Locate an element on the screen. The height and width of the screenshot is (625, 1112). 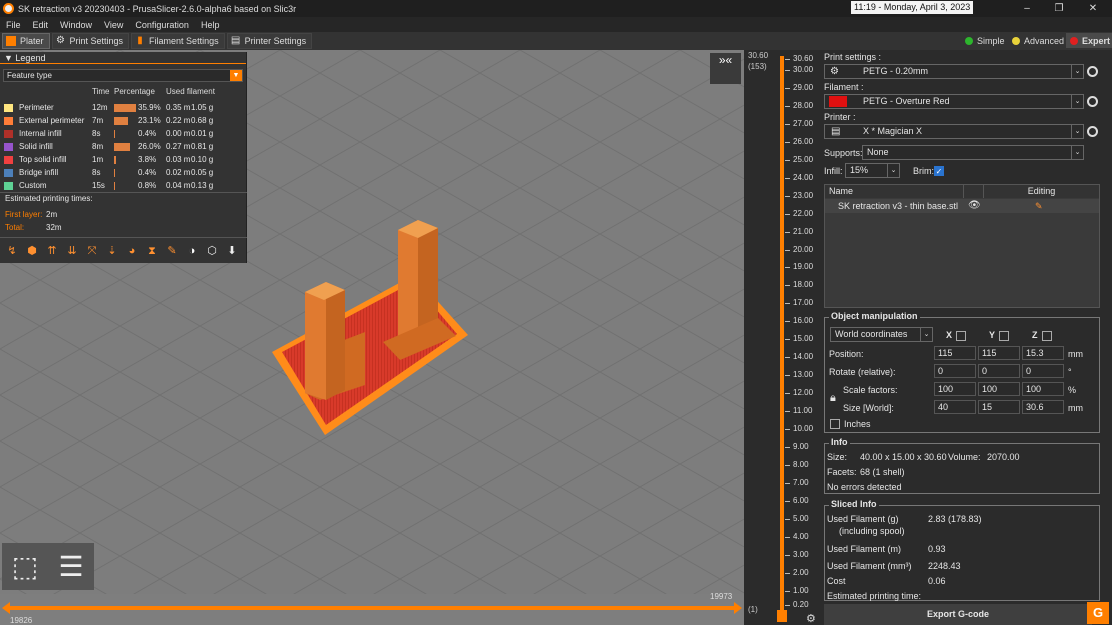
layer-tick-label: 21.00 is located at coordinates (803, 231).